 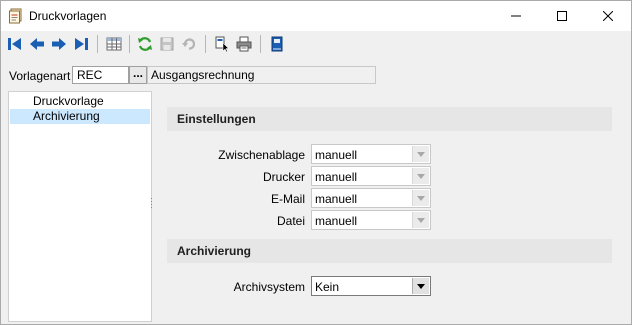 I want to click on field-label-archive-system: Archivsystem, so click(x=269, y=287).